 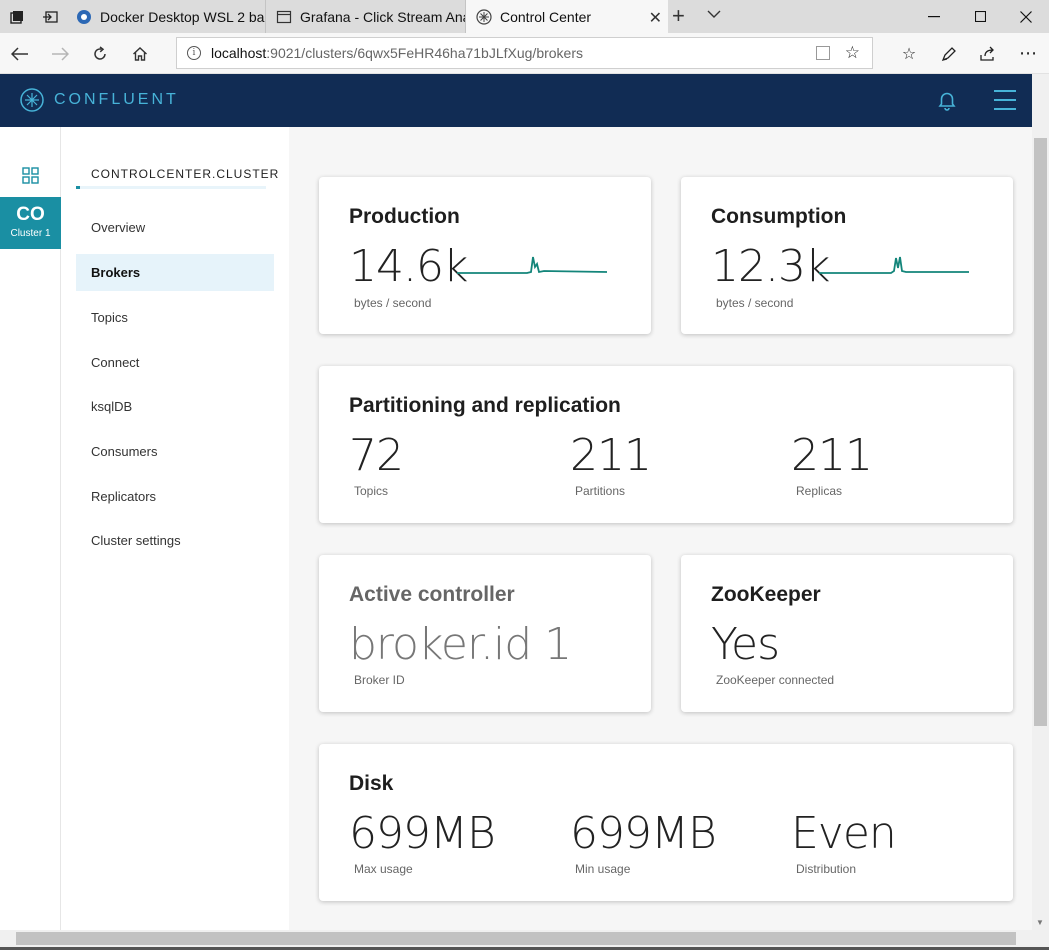 I want to click on active-controller-card: Active controller broker.id 1 Broker ID, so click(x=485, y=633).